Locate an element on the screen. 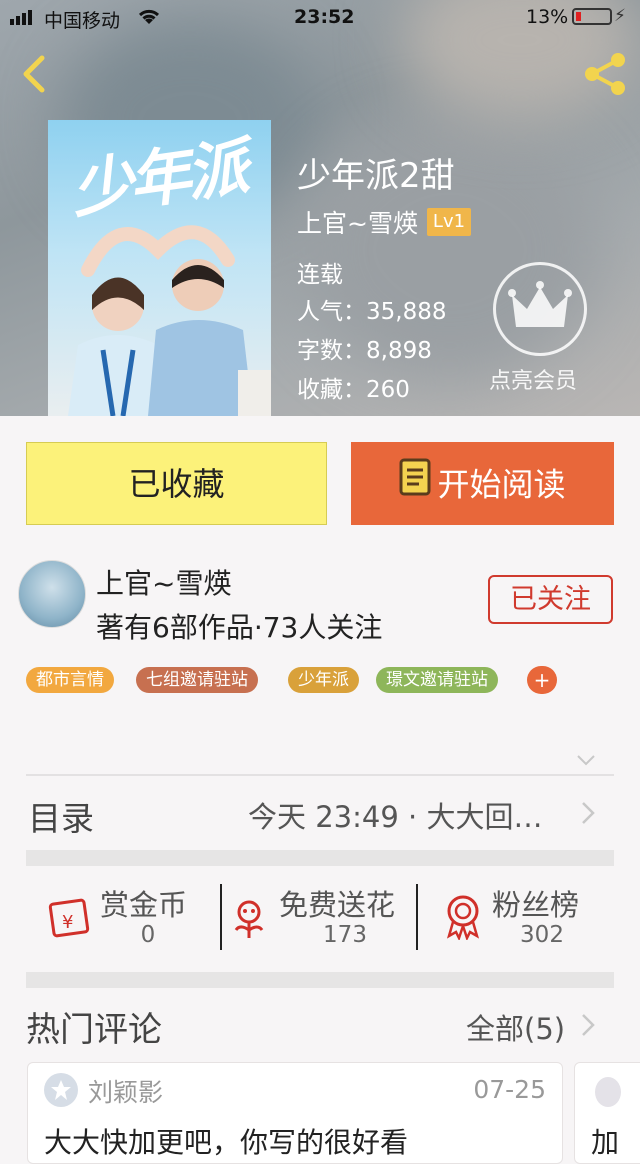 Image resolution: width=640 pixels, height=1164 pixels. fan-ranking-label: 粉丝榜 is located at coordinates (535, 903).